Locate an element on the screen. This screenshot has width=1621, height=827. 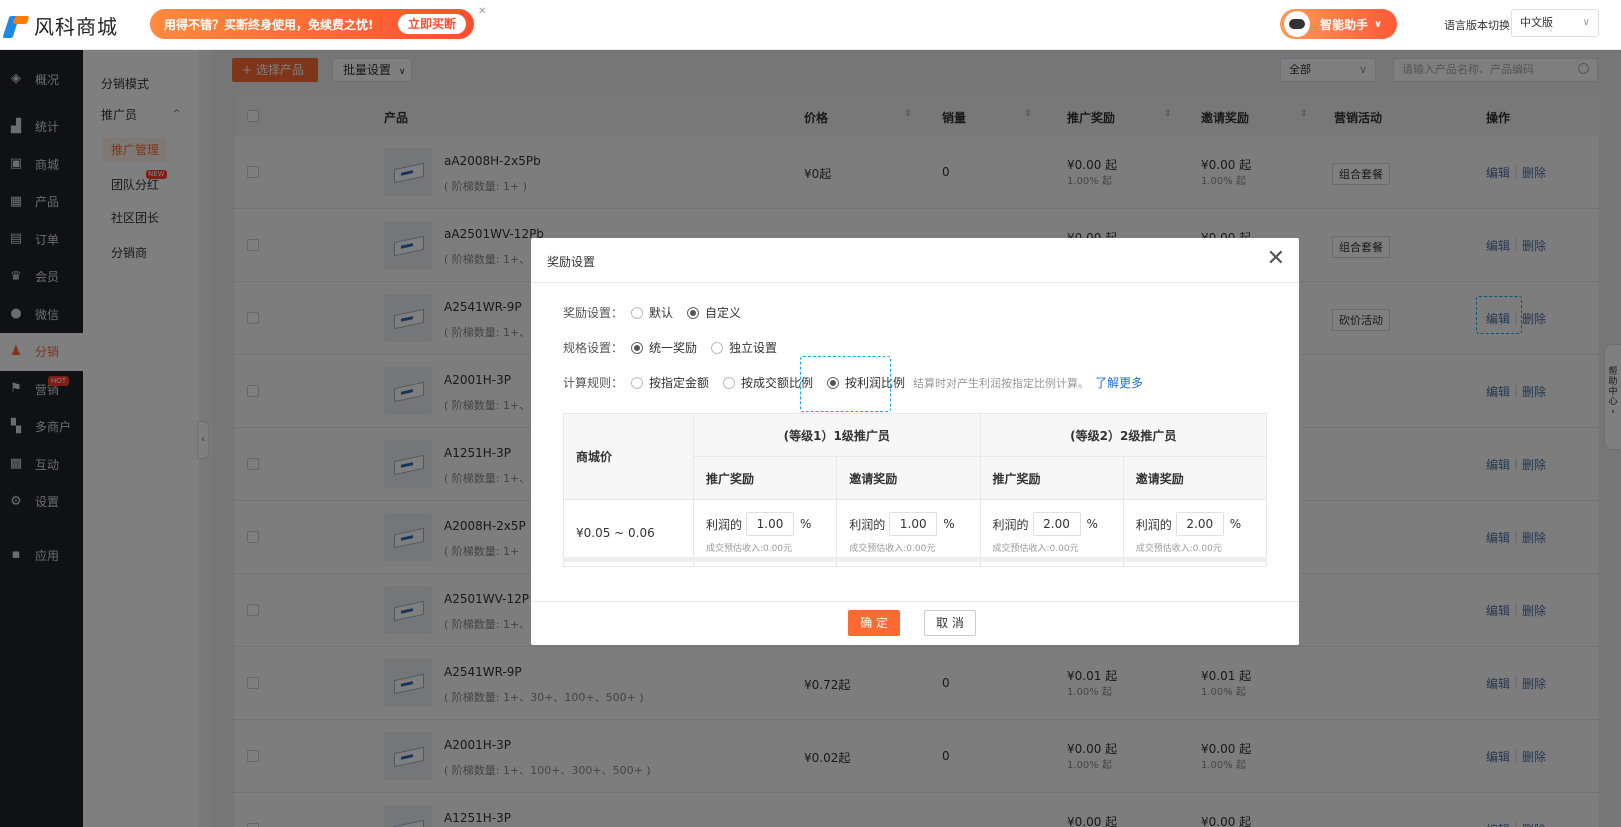
header-l2-promo: 推广奖励 is located at coordinates (1051, 478).